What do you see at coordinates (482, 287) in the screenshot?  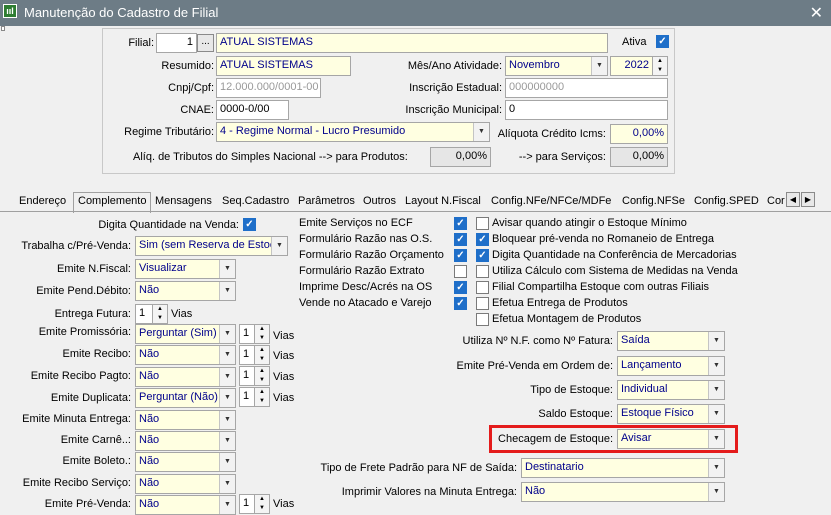 I see `filial-compartilha-checkbox` at bounding box center [482, 287].